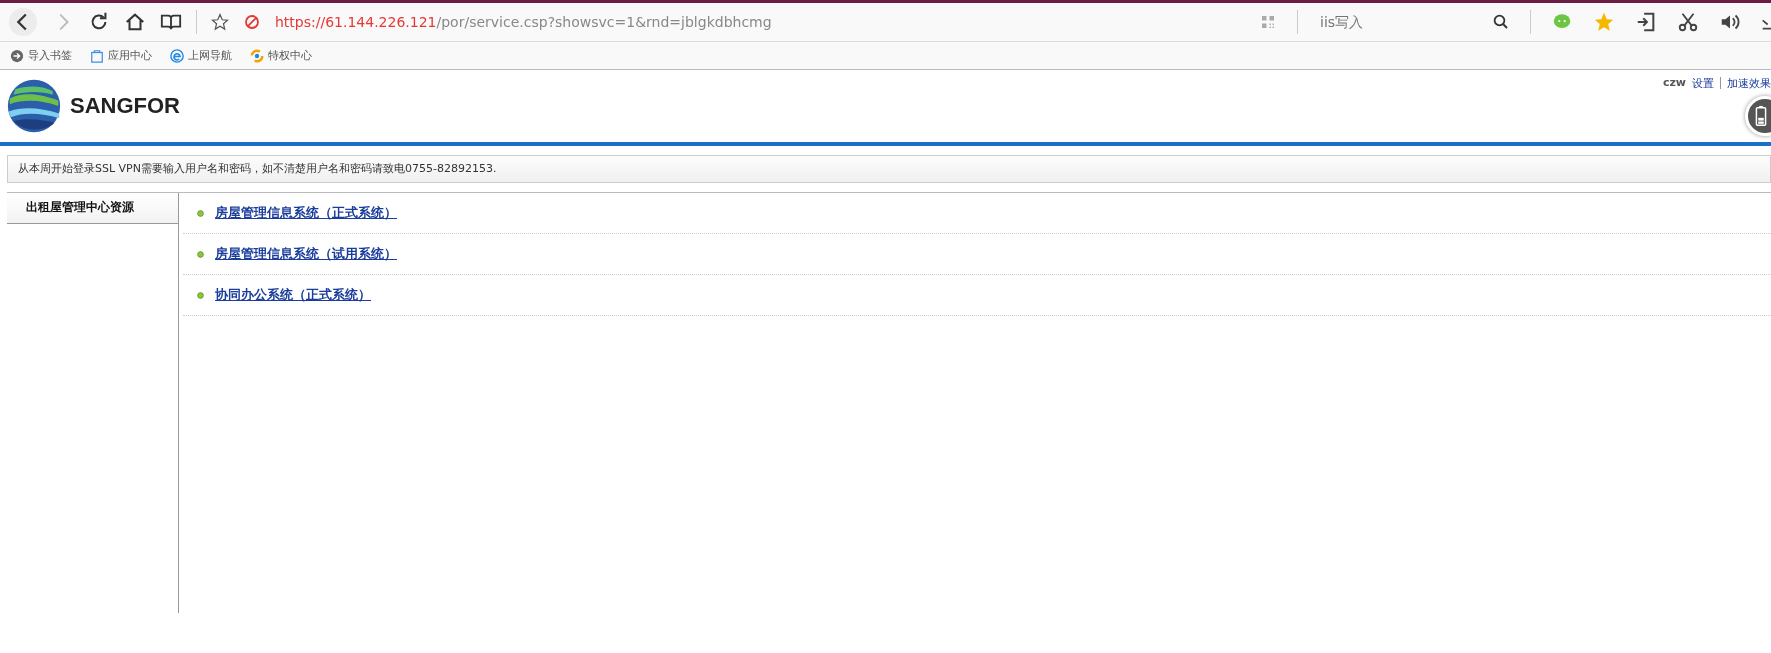  I want to click on resource-link: 房屋管理信息系统（试用系统）, so click(306, 254).